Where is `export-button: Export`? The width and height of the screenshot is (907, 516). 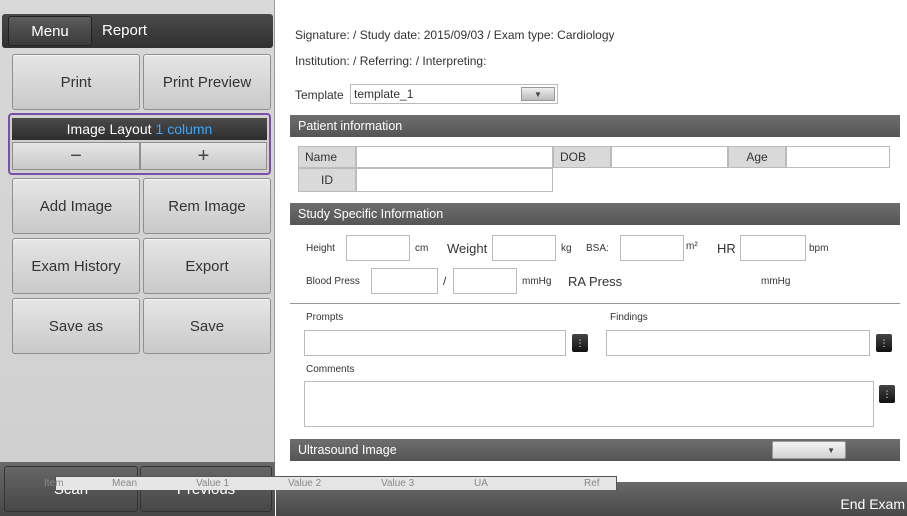 export-button: Export is located at coordinates (207, 266).